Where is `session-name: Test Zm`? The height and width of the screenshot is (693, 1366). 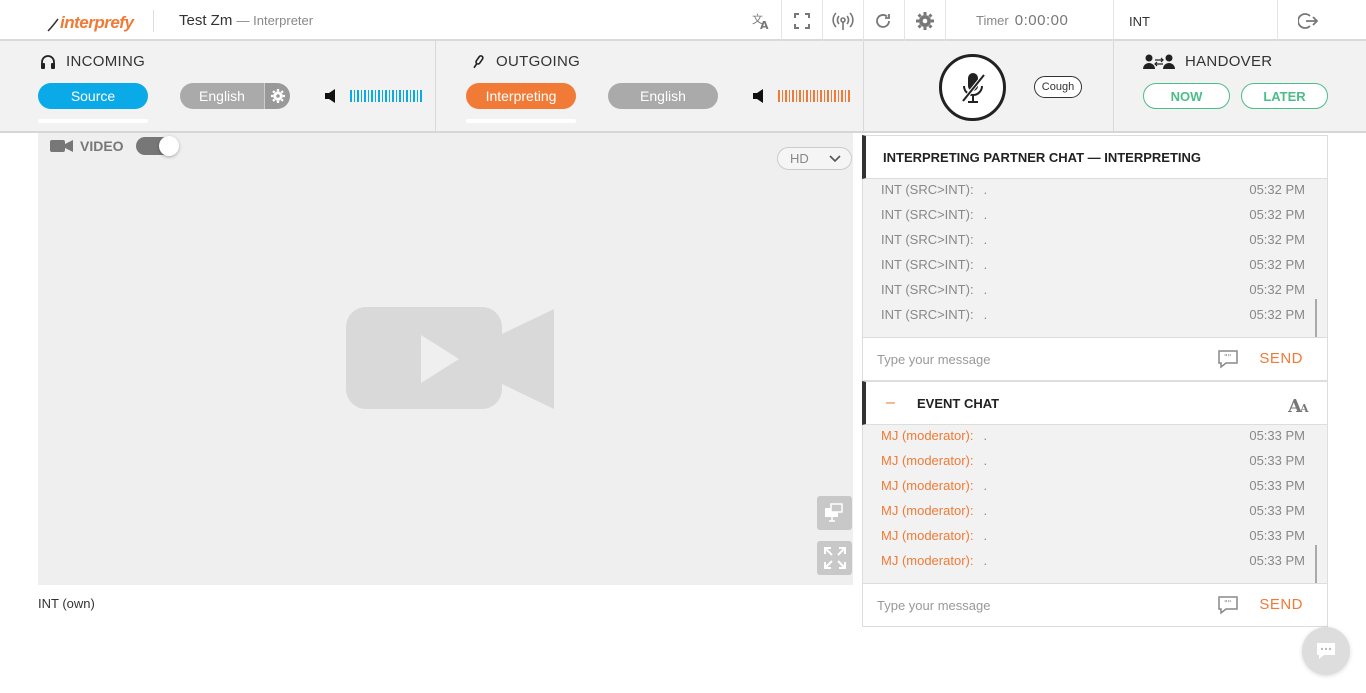
session-name: Test Zm is located at coordinates (206, 20).